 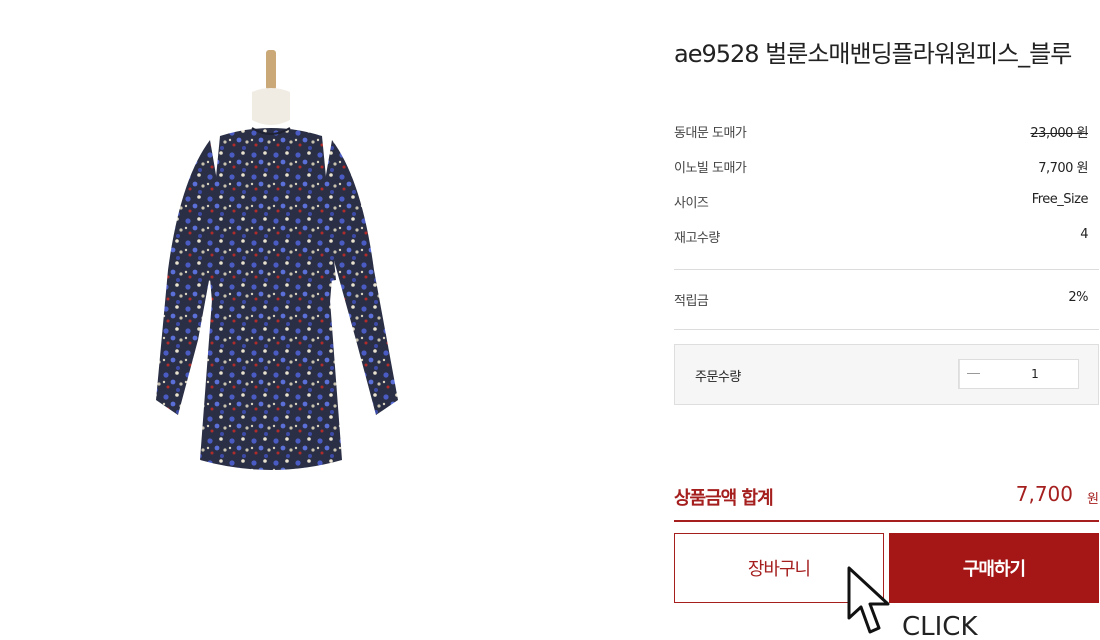 What do you see at coordinates (710, 133) in the screenshot?
I see `detail-label: 동대문 도매가` at bounding box center [710, 133].